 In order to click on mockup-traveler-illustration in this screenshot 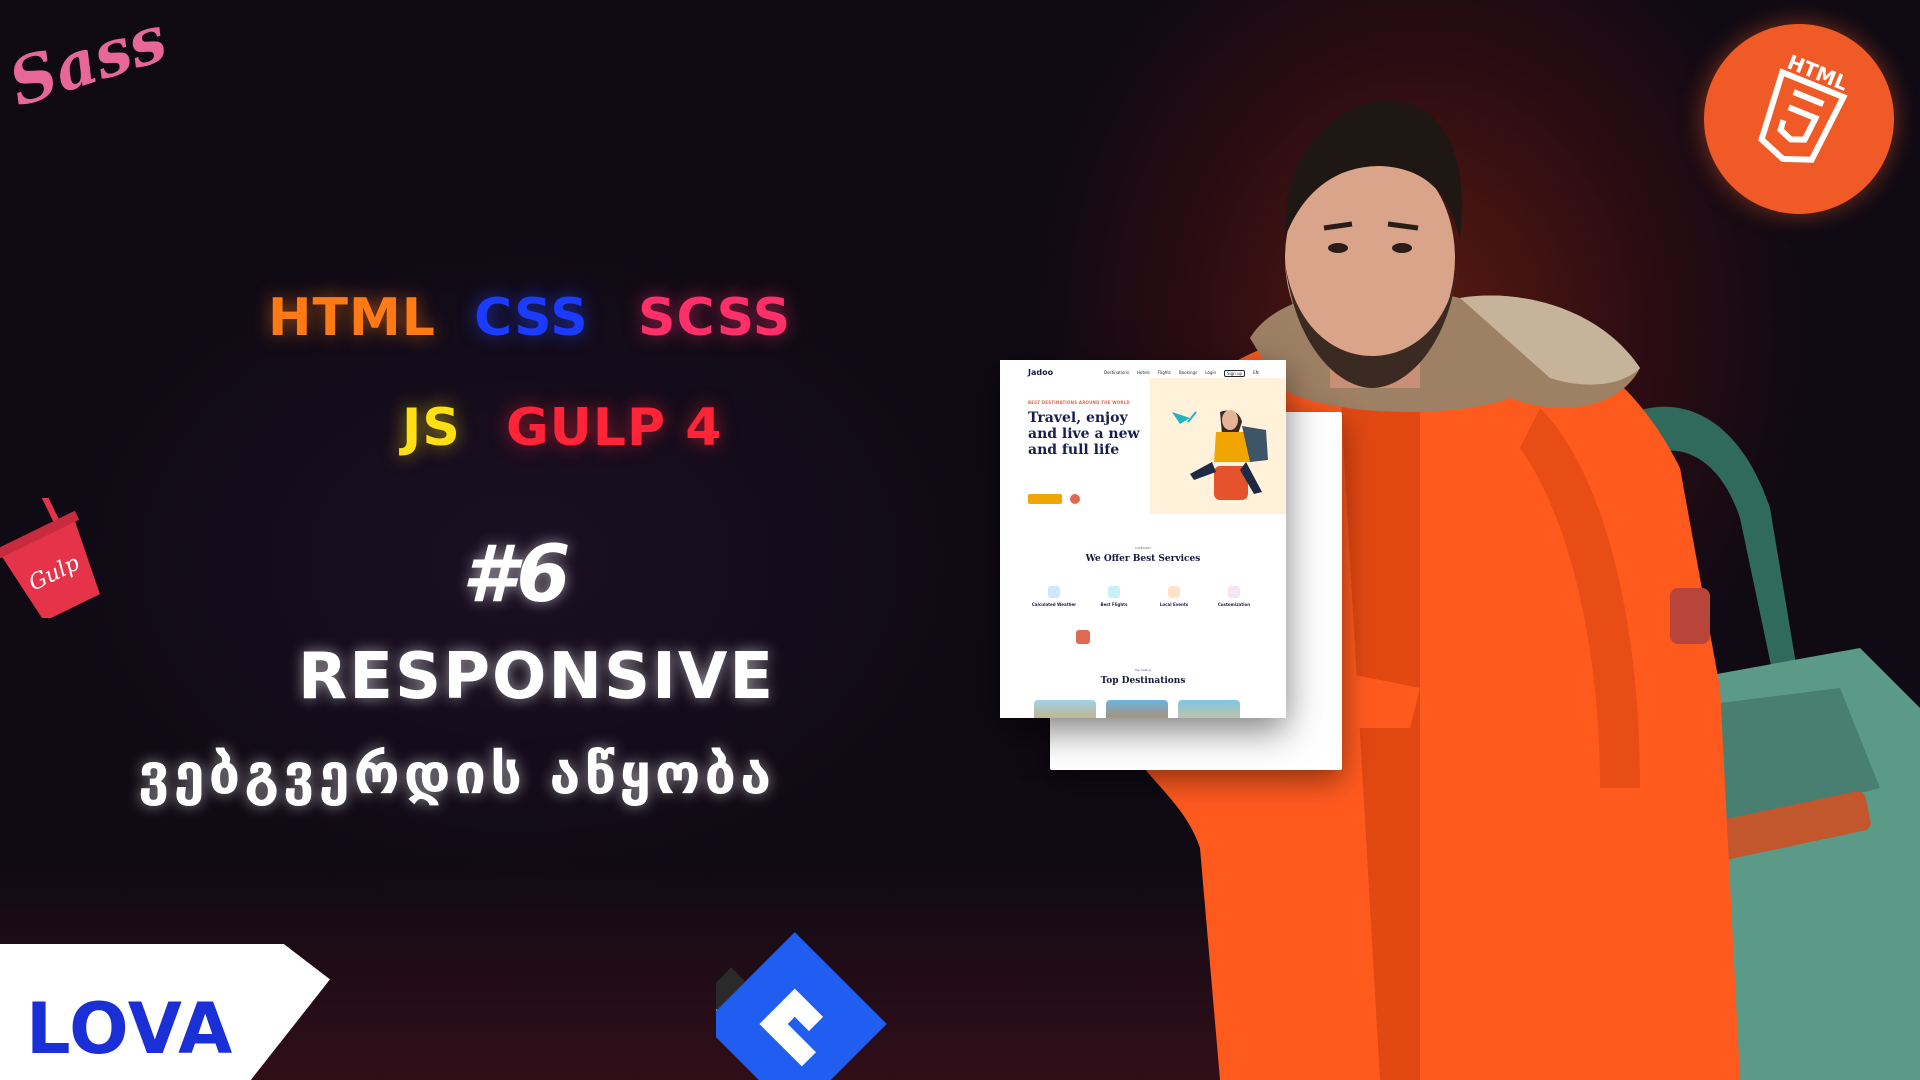, I will do `click(1220, 455)`.